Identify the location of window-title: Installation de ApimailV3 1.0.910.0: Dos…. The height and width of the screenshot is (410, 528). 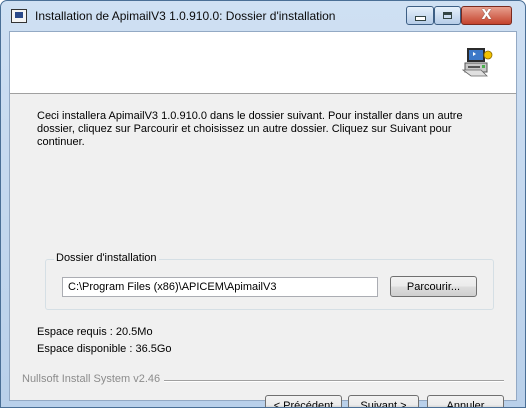
(185, 16).